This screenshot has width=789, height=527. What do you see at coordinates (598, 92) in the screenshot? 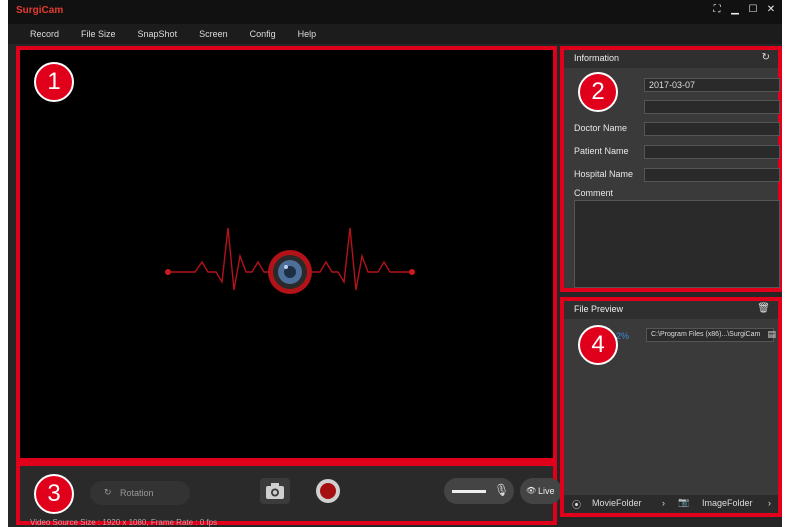
I see `callout-2: 2` at bounding box center [598, 92].